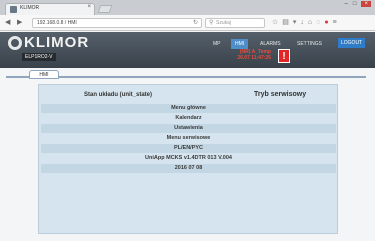  Describe the element at coordinates (188, 108) in the screenshot. I see `menu-item-main: Menu główne` at that location.